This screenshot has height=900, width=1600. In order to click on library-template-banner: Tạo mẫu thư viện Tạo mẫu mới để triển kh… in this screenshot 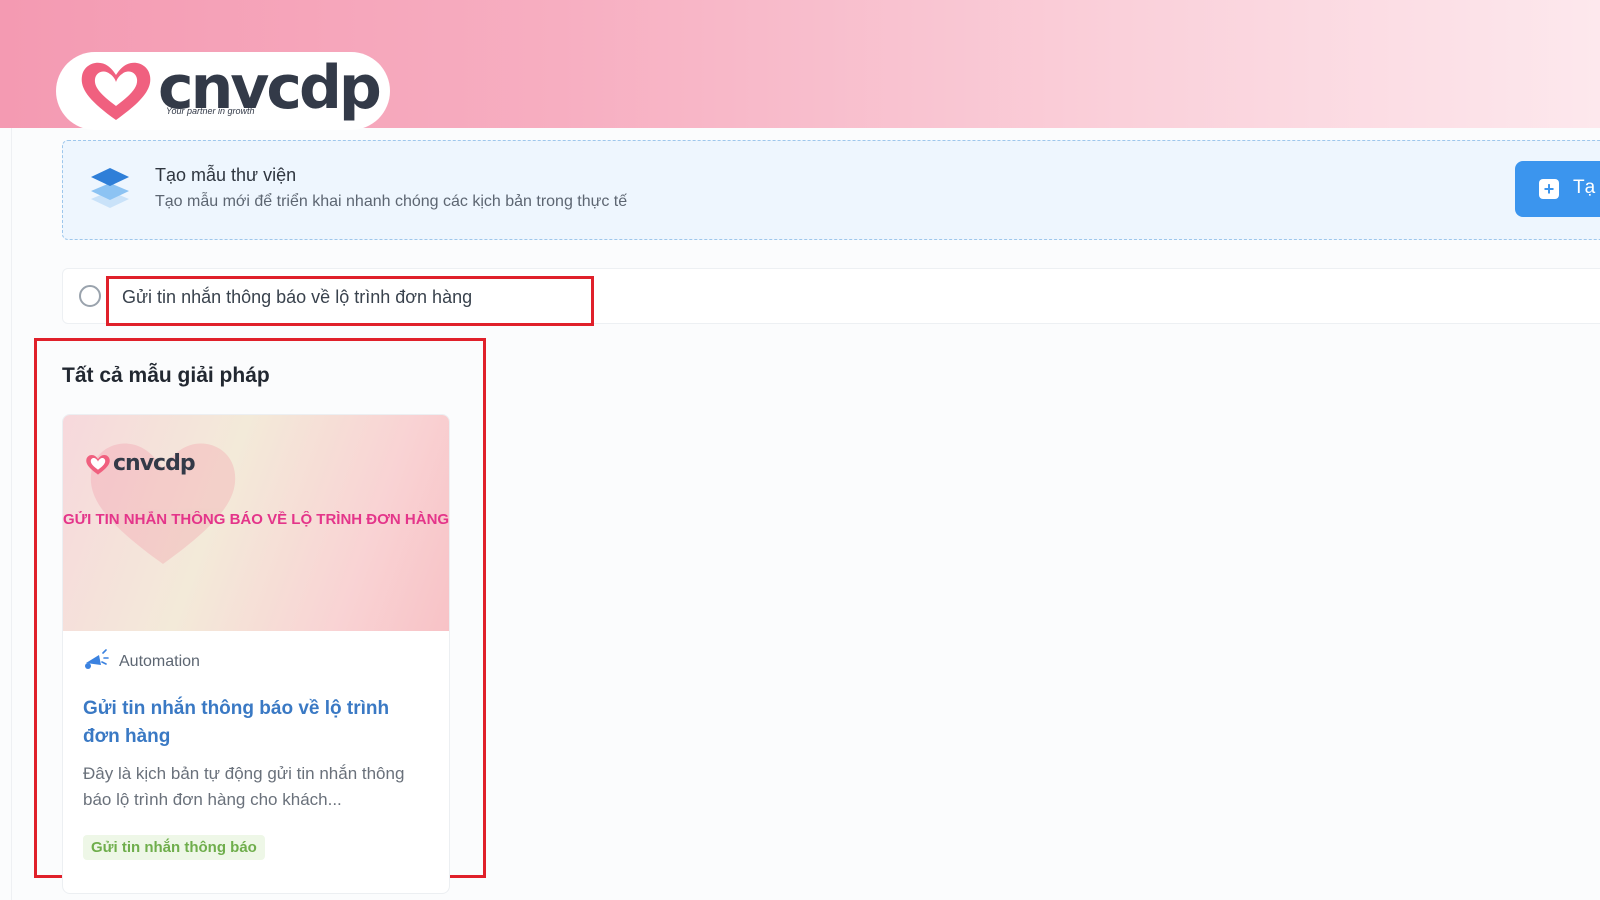, I will do `click(831, 190)`.